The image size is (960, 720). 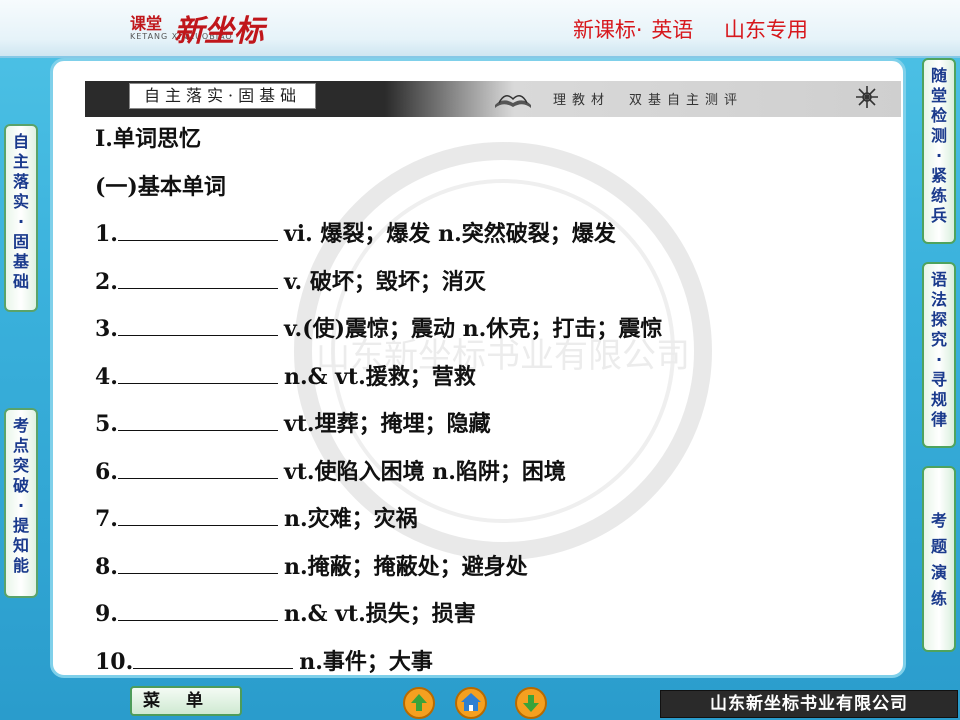 I want to click on item-number: 10., so click(x=114, y=661).